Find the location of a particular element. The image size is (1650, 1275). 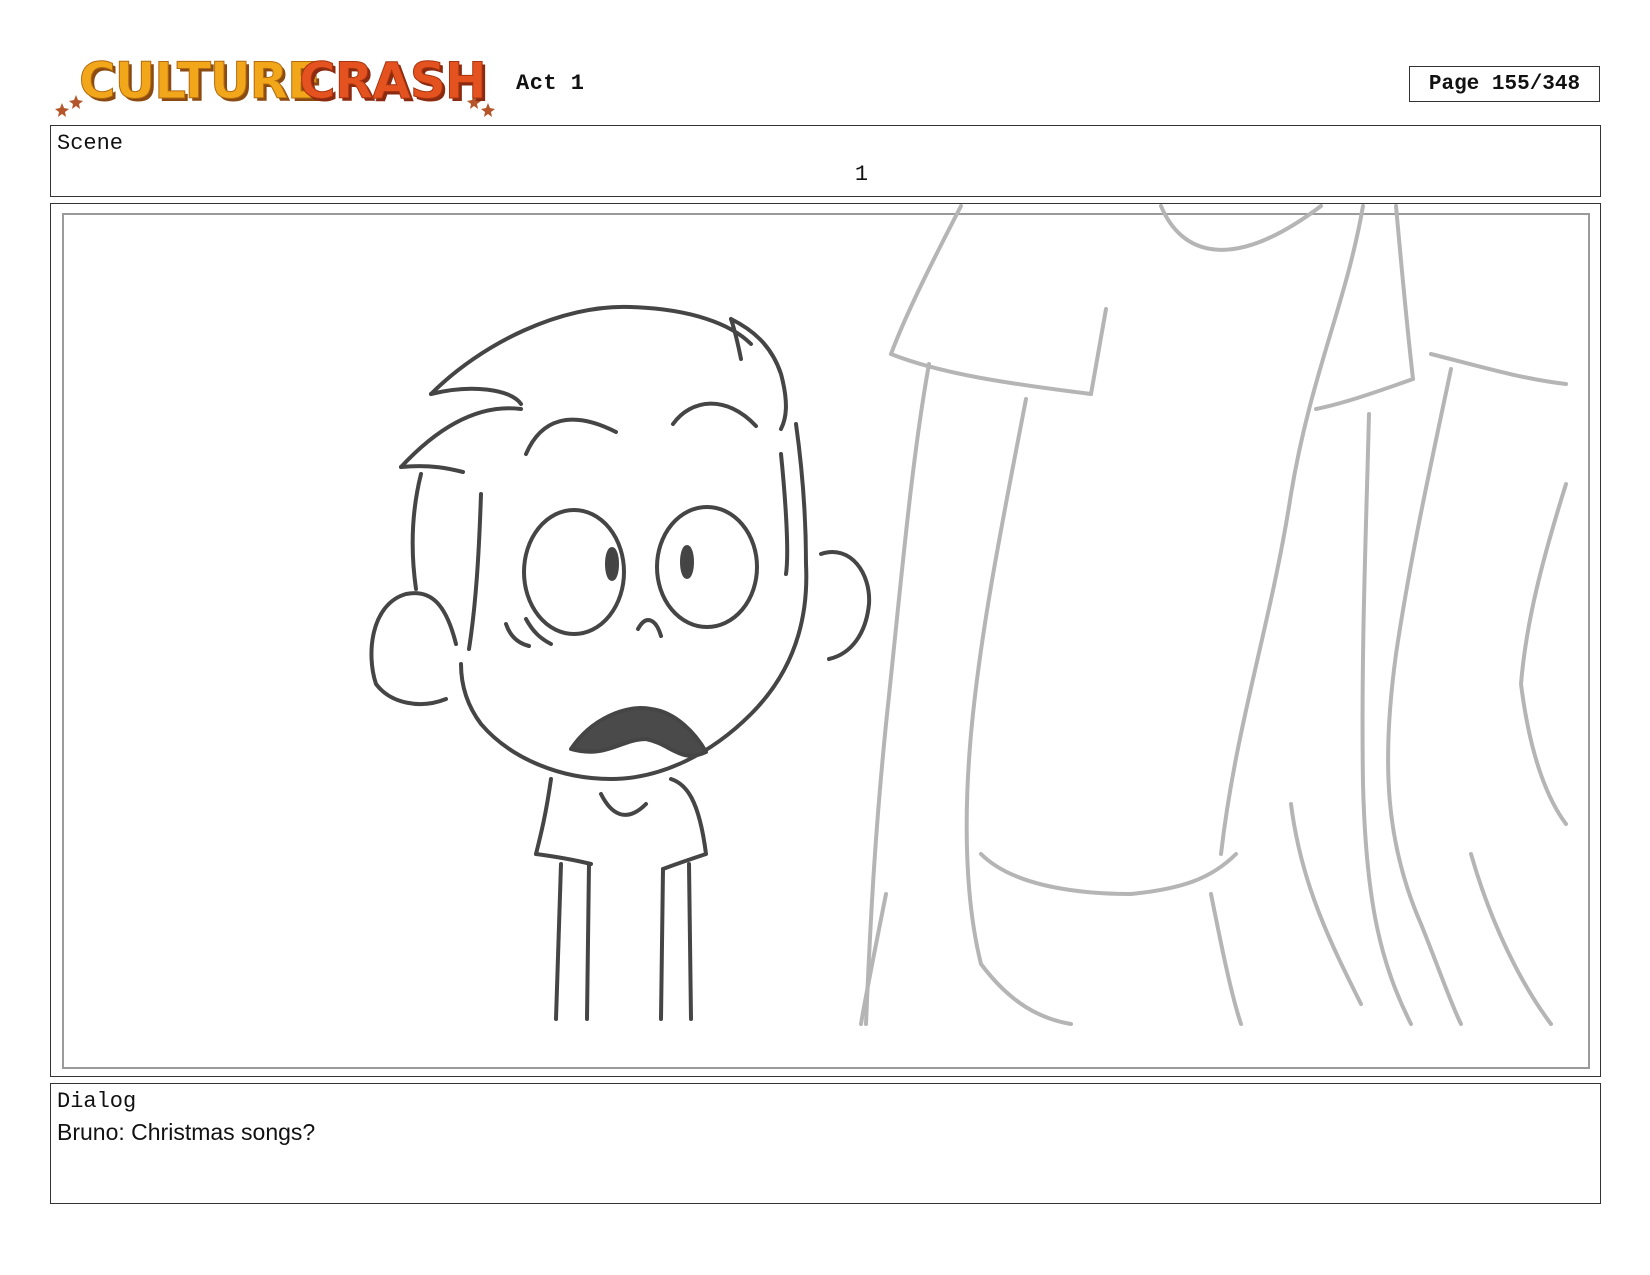

culture-crash-logo: CULTURE CULTURE CRASH CRASH is located at coordinates (277, 84).